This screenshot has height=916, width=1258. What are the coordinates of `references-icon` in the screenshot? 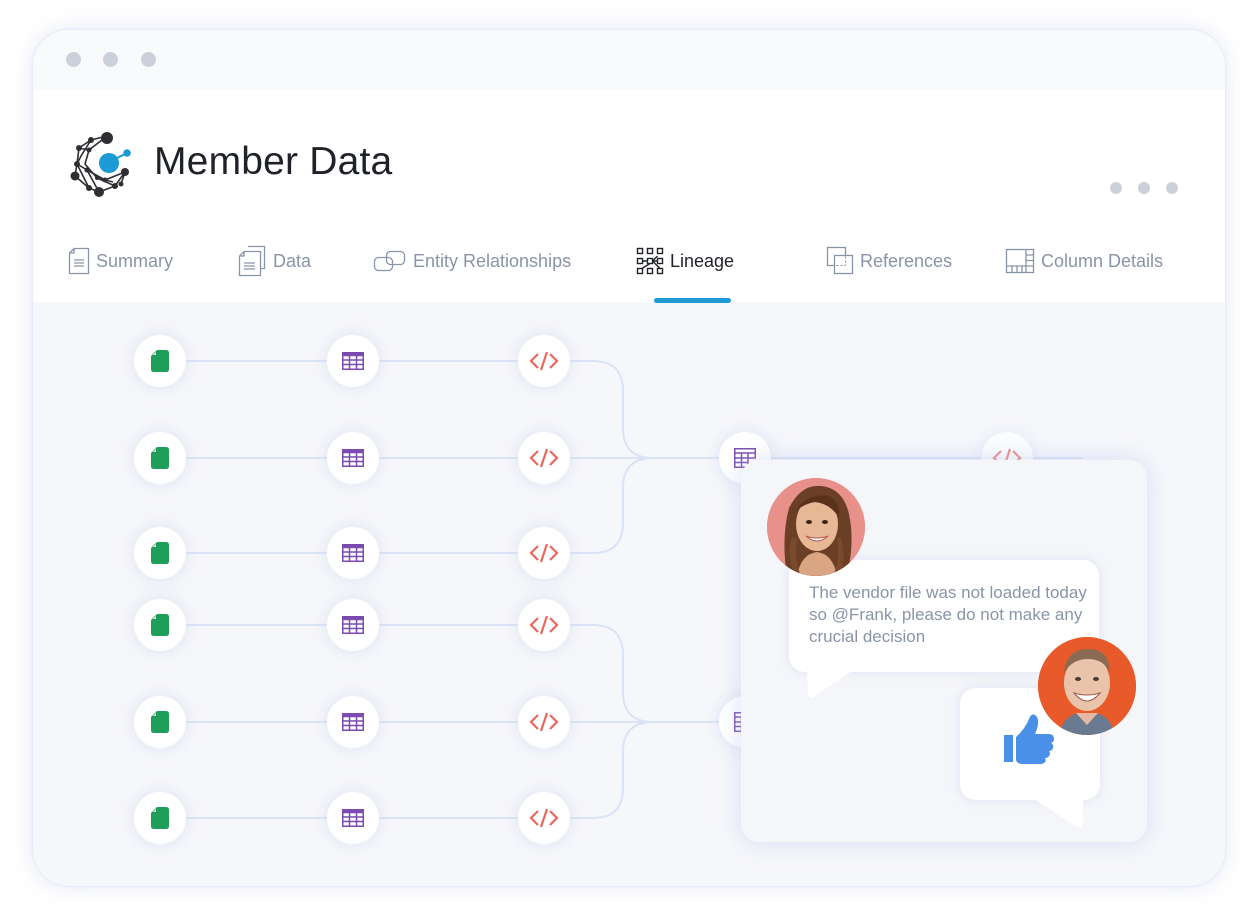 It's located at (840, 260).